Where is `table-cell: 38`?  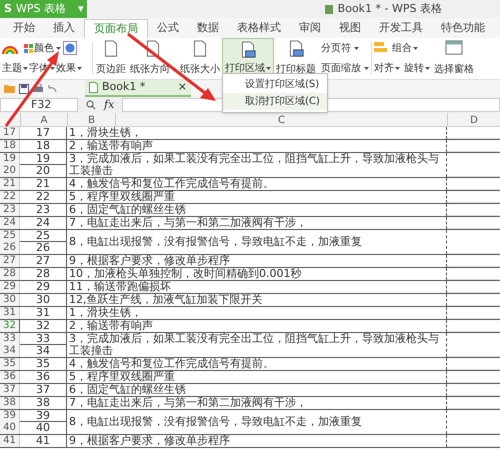
table-cell: 38 is located at coordinates (43, 403).